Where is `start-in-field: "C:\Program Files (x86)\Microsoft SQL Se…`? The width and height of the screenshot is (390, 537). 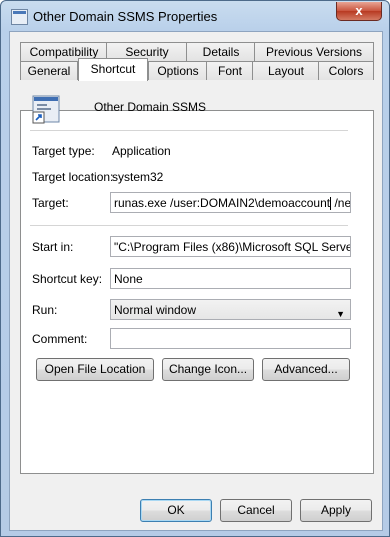
start-in-field: "C:\Program Files (x86)\Microsoft SQL Se… is located at coordinates (230, 246).